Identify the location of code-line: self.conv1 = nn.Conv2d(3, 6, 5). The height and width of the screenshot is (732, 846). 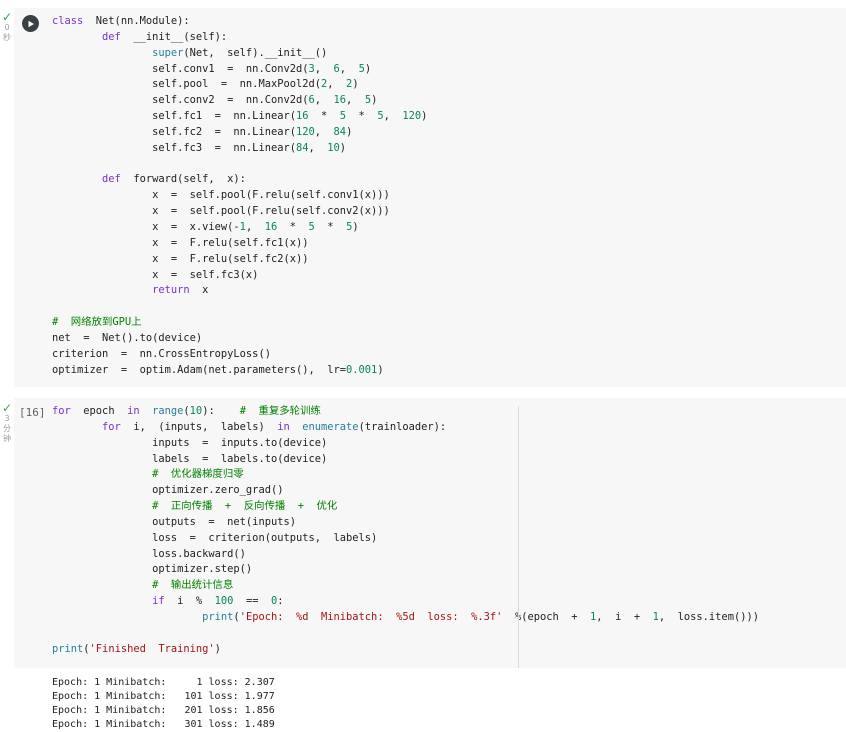
(239, 70).